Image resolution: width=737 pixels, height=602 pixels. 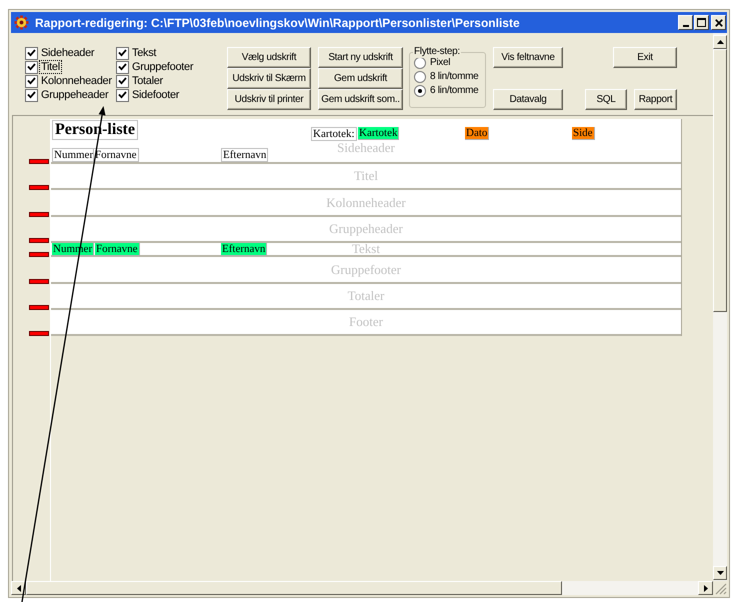 I want to click on scroll-down-button, so click(x=720, y=573).